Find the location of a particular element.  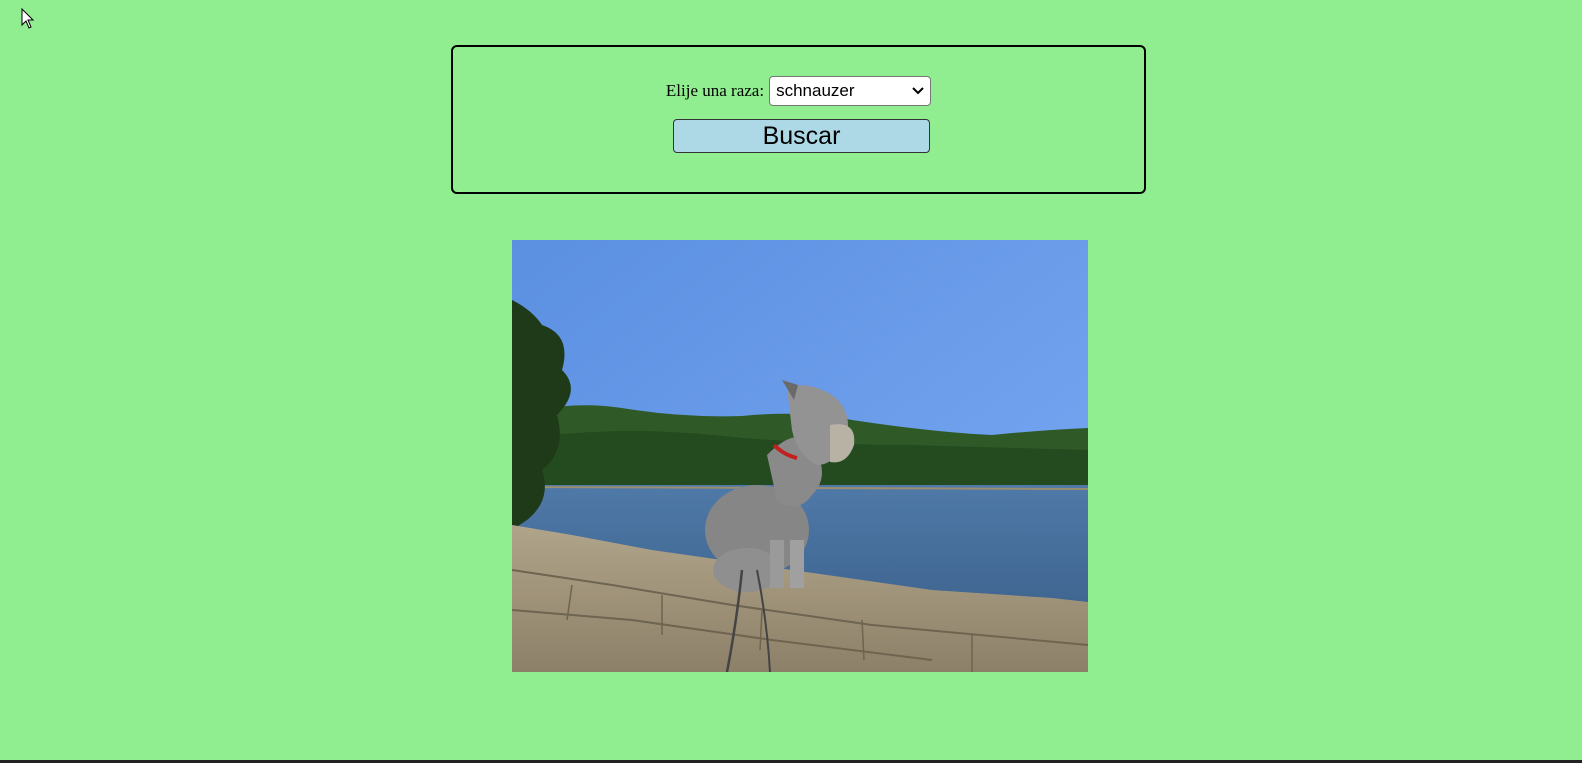

search-form-panel: Elije una raza: schnauzer Buscar is located at coordinates (798, 119).